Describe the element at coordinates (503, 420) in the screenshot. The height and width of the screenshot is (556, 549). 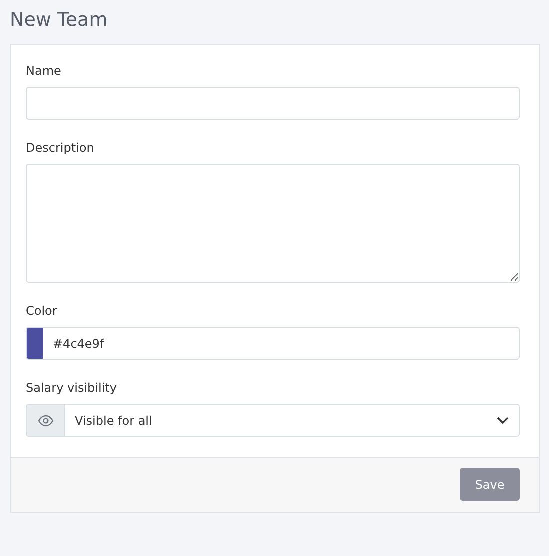
I see `chevron-down-icon` at that location.